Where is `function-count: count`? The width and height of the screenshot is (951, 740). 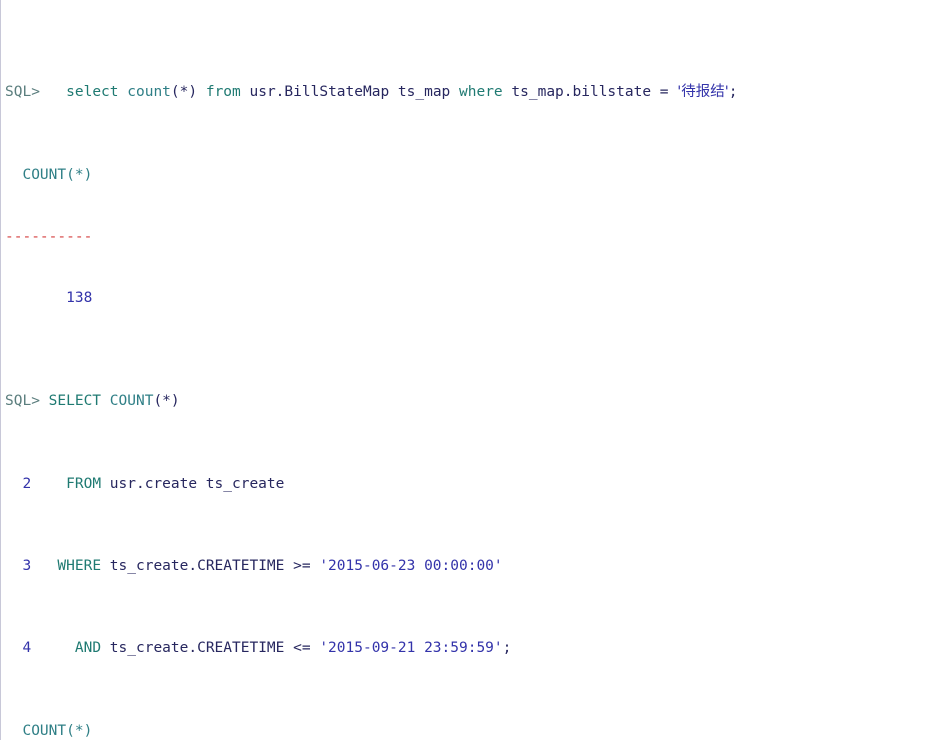 function-count: count is located at coordinates (149, 92).